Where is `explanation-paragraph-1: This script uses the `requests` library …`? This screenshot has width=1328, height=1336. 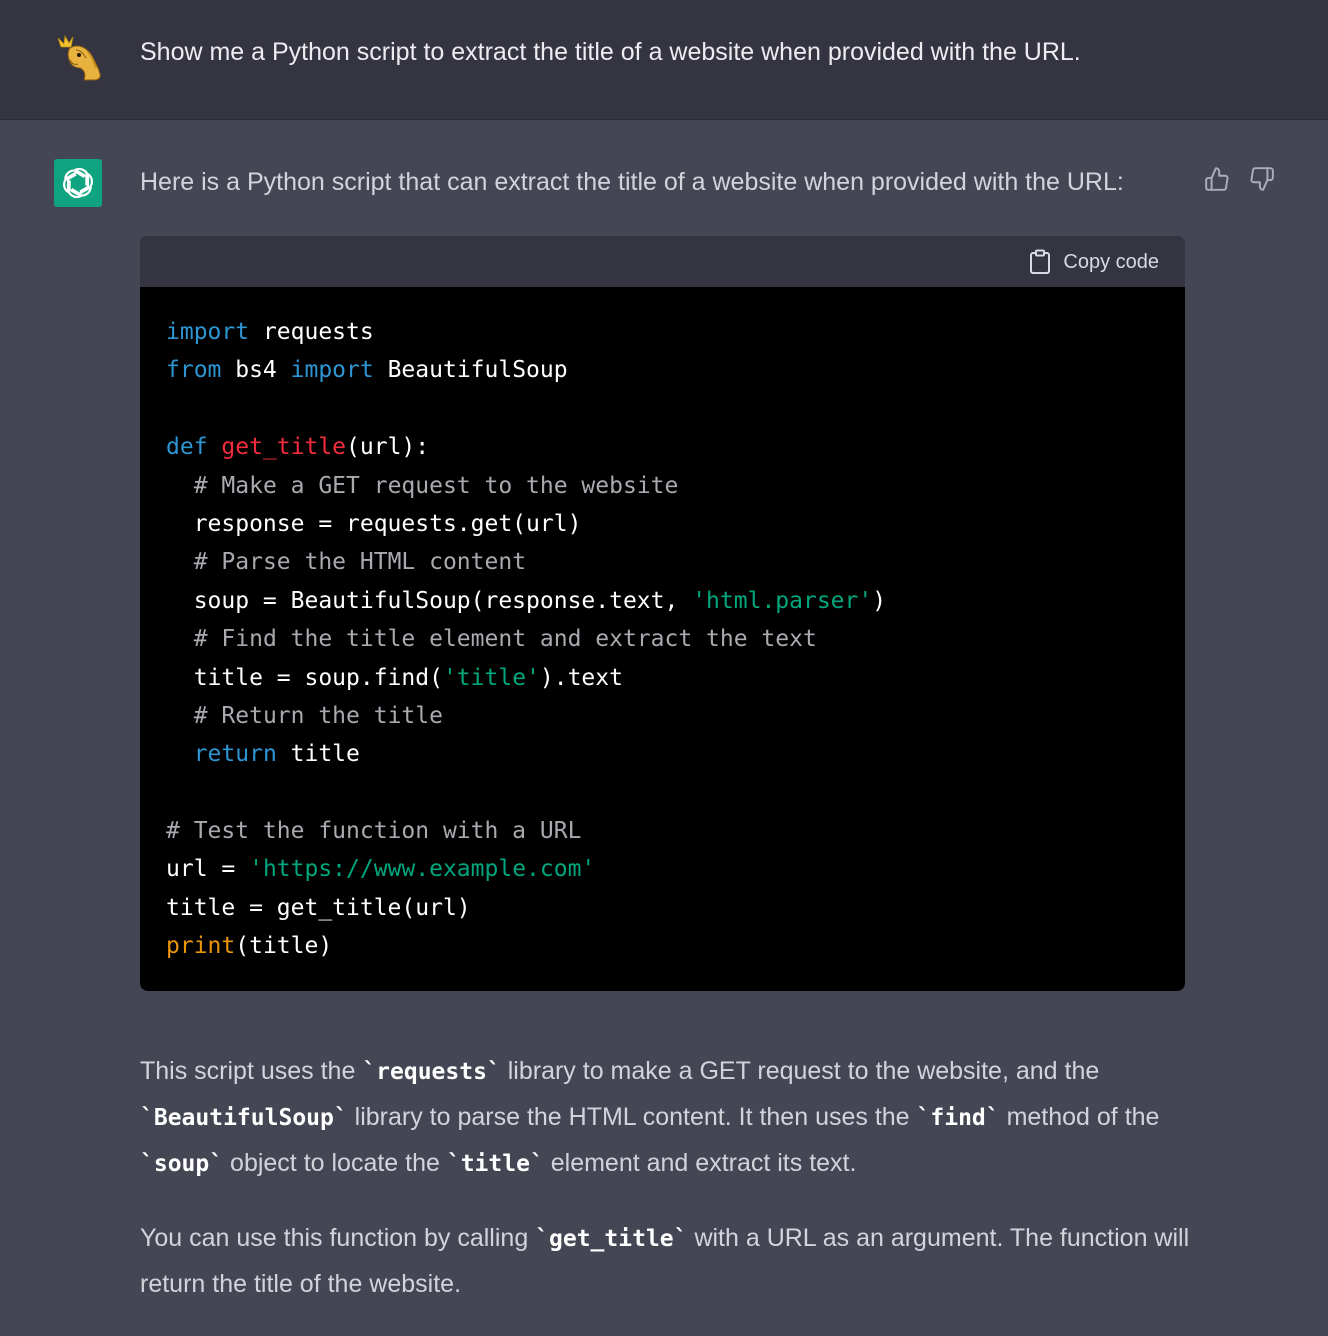
explanation-paragraph-1: This script uses the `requests` library … is located at coordinates (670, 1118).